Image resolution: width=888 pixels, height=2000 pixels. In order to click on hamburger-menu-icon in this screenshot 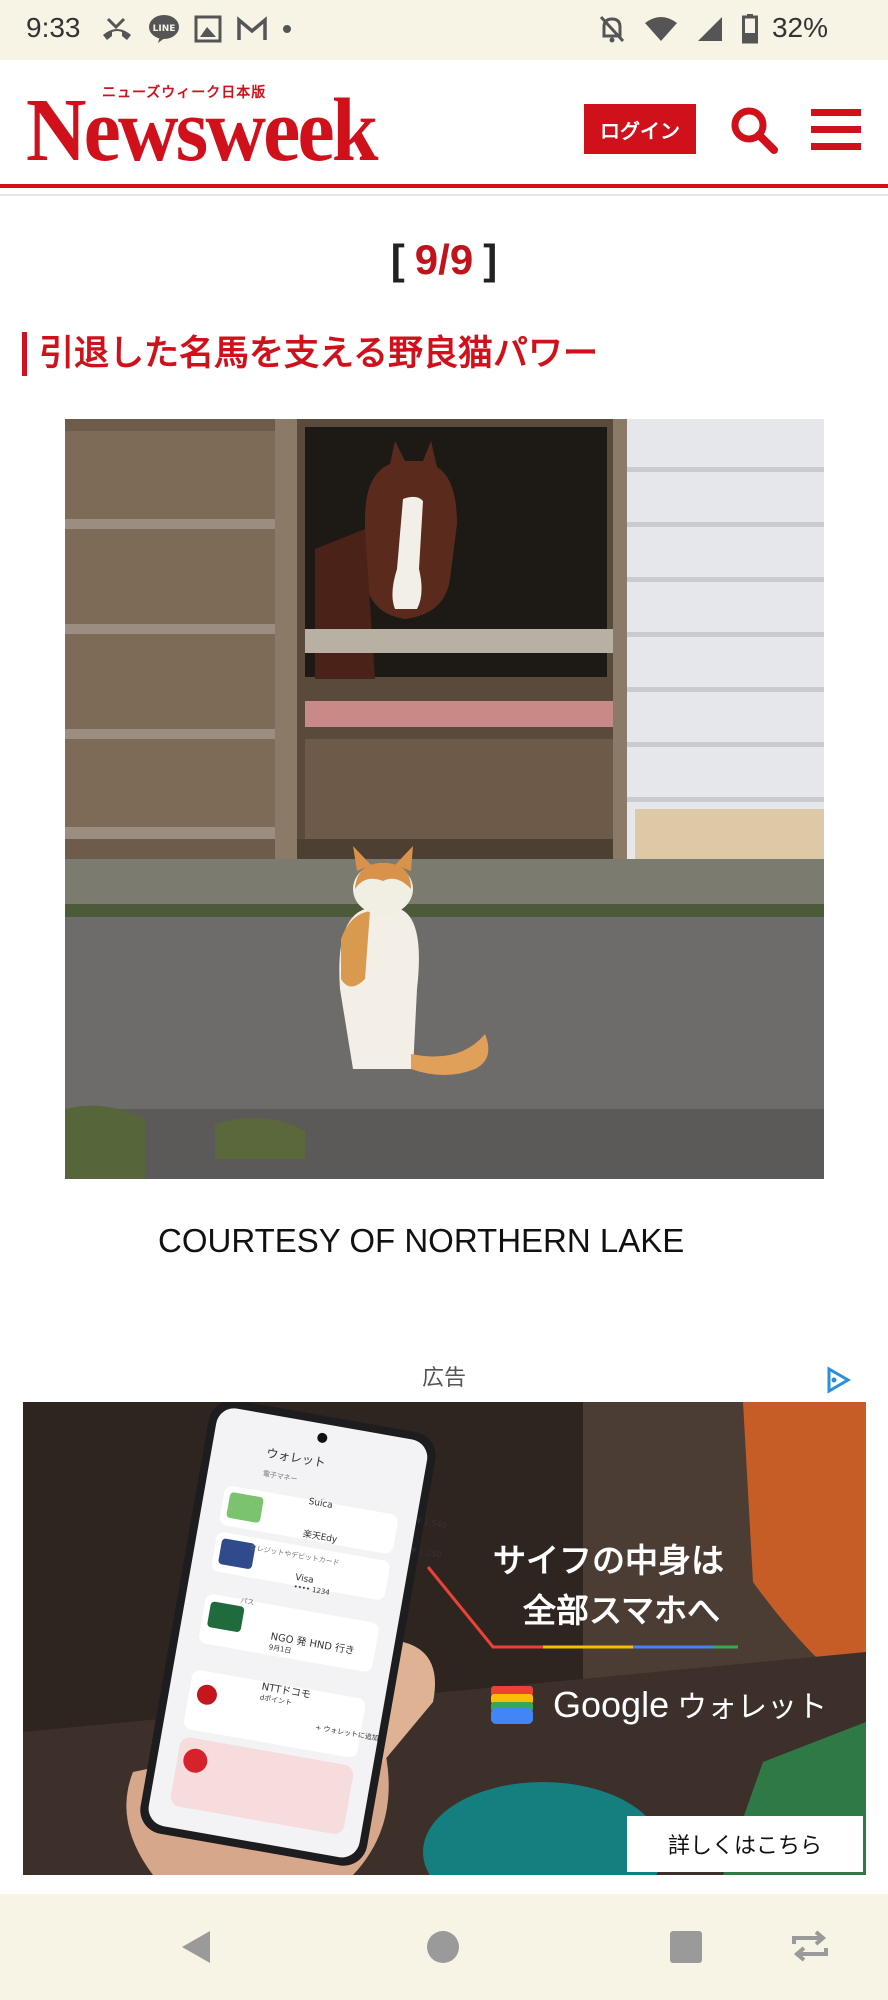, I will do `click(836, 130)`.